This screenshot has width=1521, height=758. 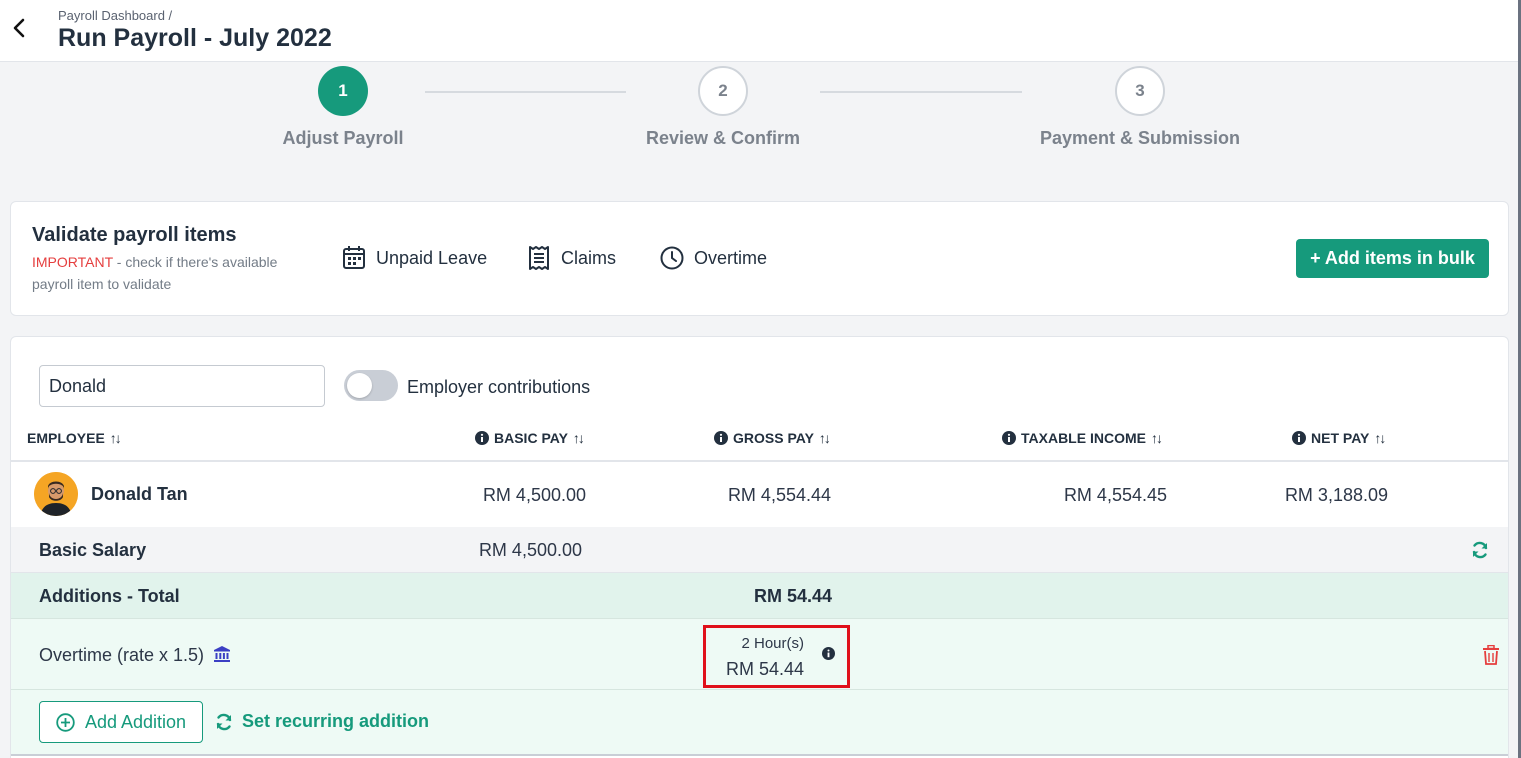 What do you see at coordinates (432, 257) in the screenshot?
I see `unpaid-leave-label: Unpaid Leave` at bounding box center [432, 257].